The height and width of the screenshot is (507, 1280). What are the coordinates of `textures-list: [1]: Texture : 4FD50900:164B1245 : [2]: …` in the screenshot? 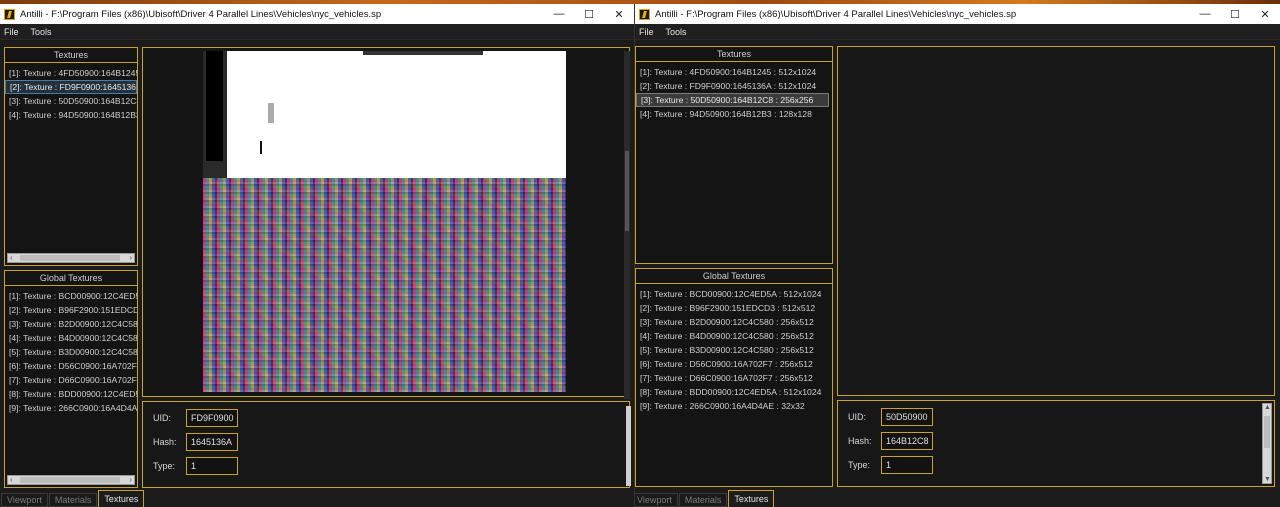 It's located at (71, 92).